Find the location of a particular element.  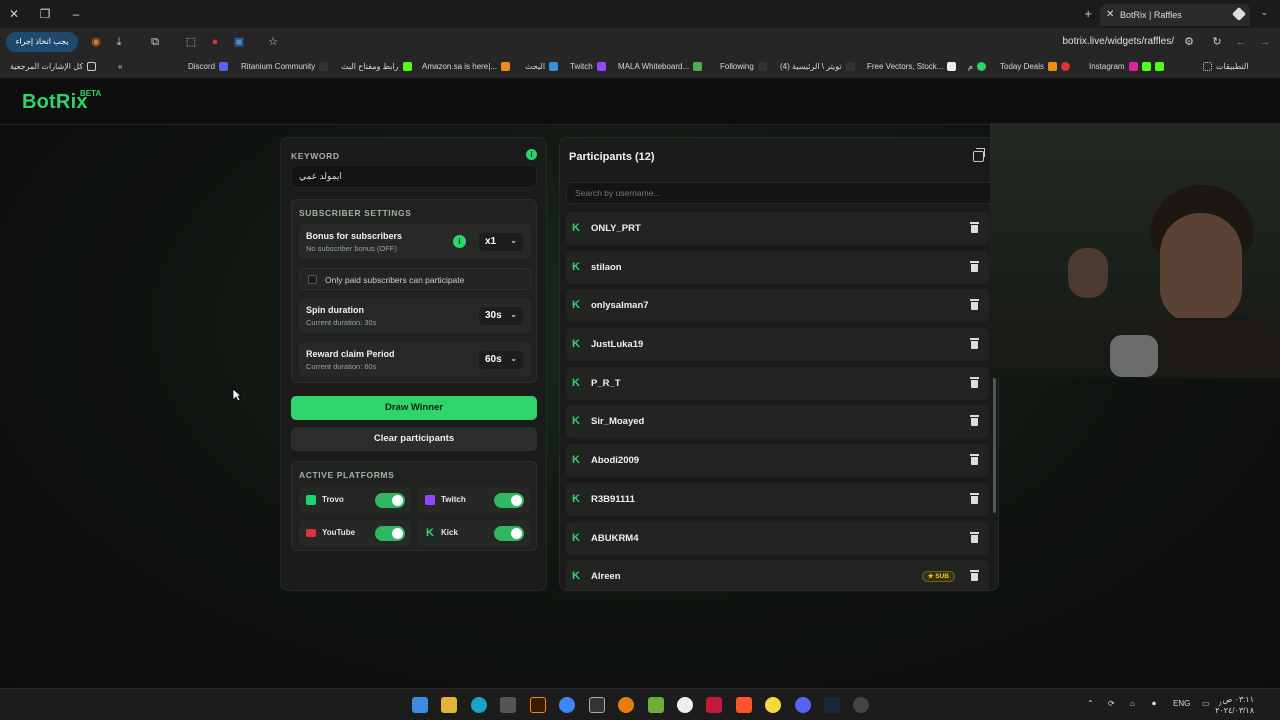

7zip-icon is located at coordinates (597, 705).